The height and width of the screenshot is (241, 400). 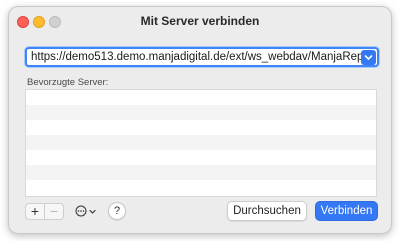 What do you see at coordinates (35, 211) in the screenshot?
I see `add-server-button: +` at bounding box center [35, 211].